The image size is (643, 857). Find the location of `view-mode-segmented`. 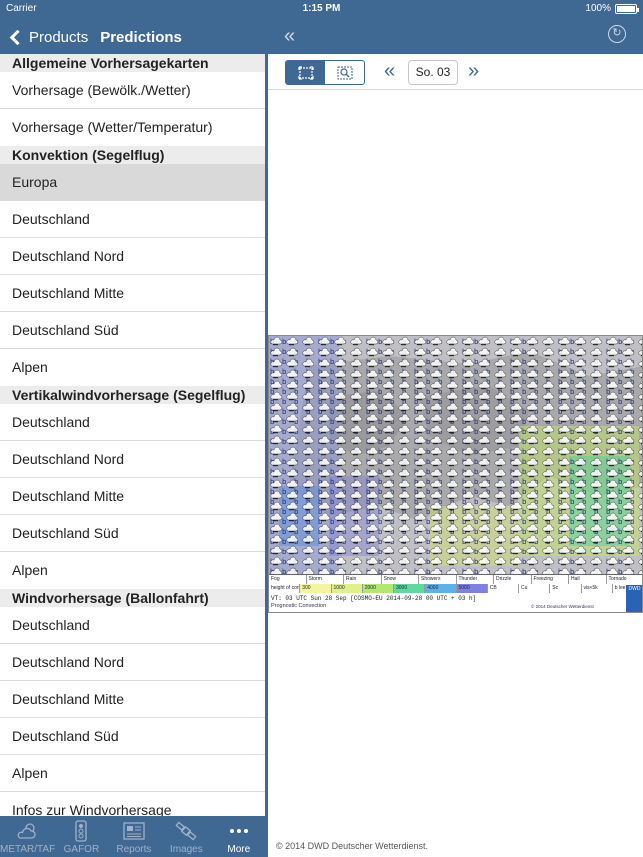

view-mode-segmented is located at coordinates (325, 72).